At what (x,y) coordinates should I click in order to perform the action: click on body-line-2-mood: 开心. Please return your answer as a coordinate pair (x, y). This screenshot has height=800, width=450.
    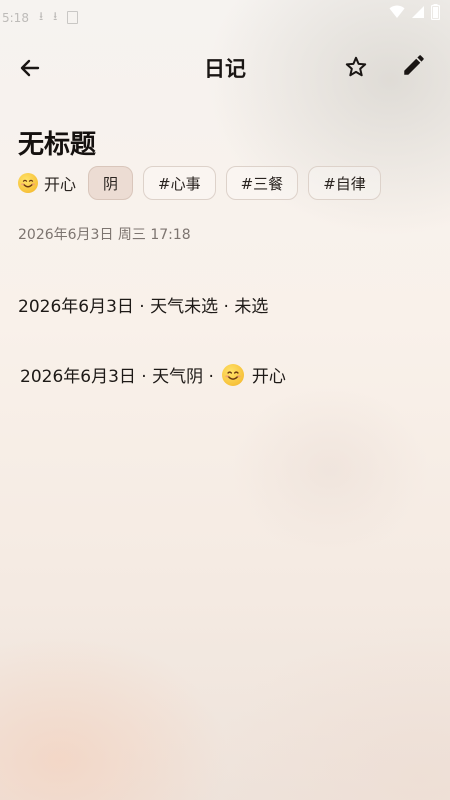
    Looking at the image, I should click on (268, 377).